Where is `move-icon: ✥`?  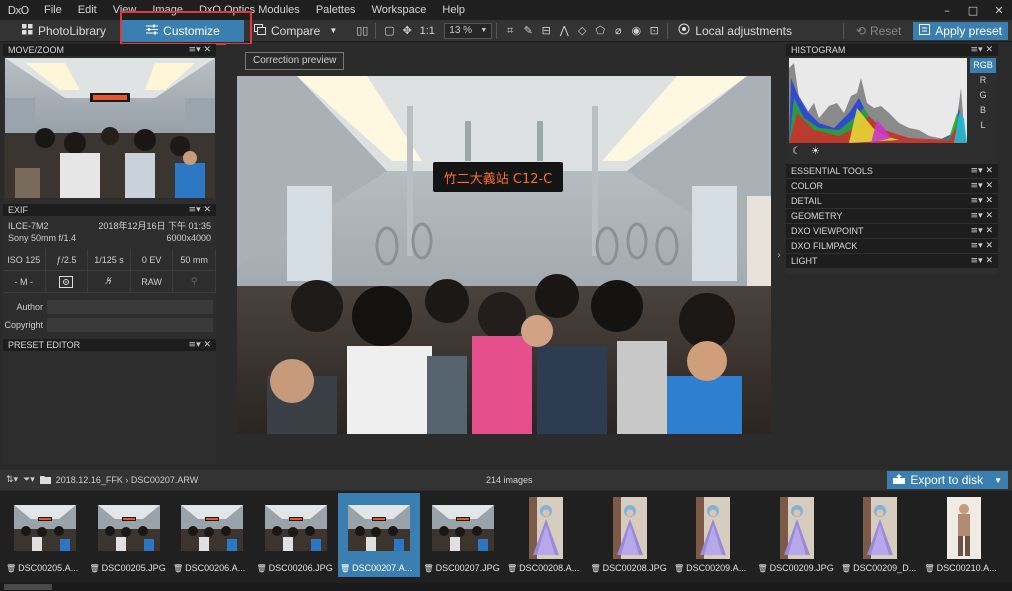
move-icon: ✥ is located at coordinates (407, 31).